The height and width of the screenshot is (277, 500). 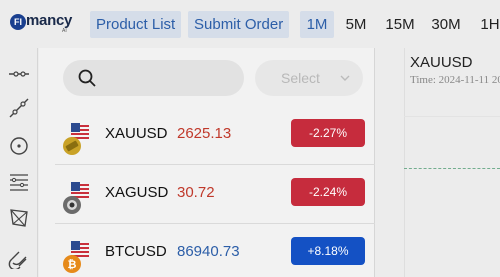 I want to click on timeframe-30m: 30M, so click(x=446, y=24).